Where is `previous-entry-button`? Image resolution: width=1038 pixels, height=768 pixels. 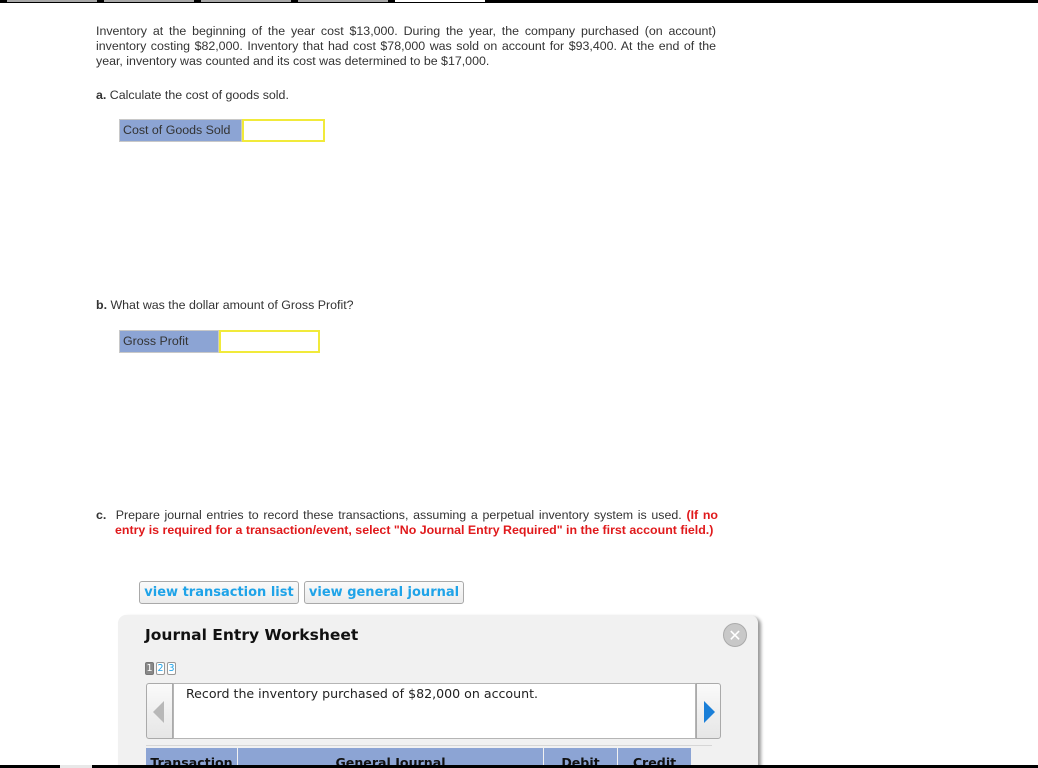
previous-entry-button is located at coordinates (159, 711).